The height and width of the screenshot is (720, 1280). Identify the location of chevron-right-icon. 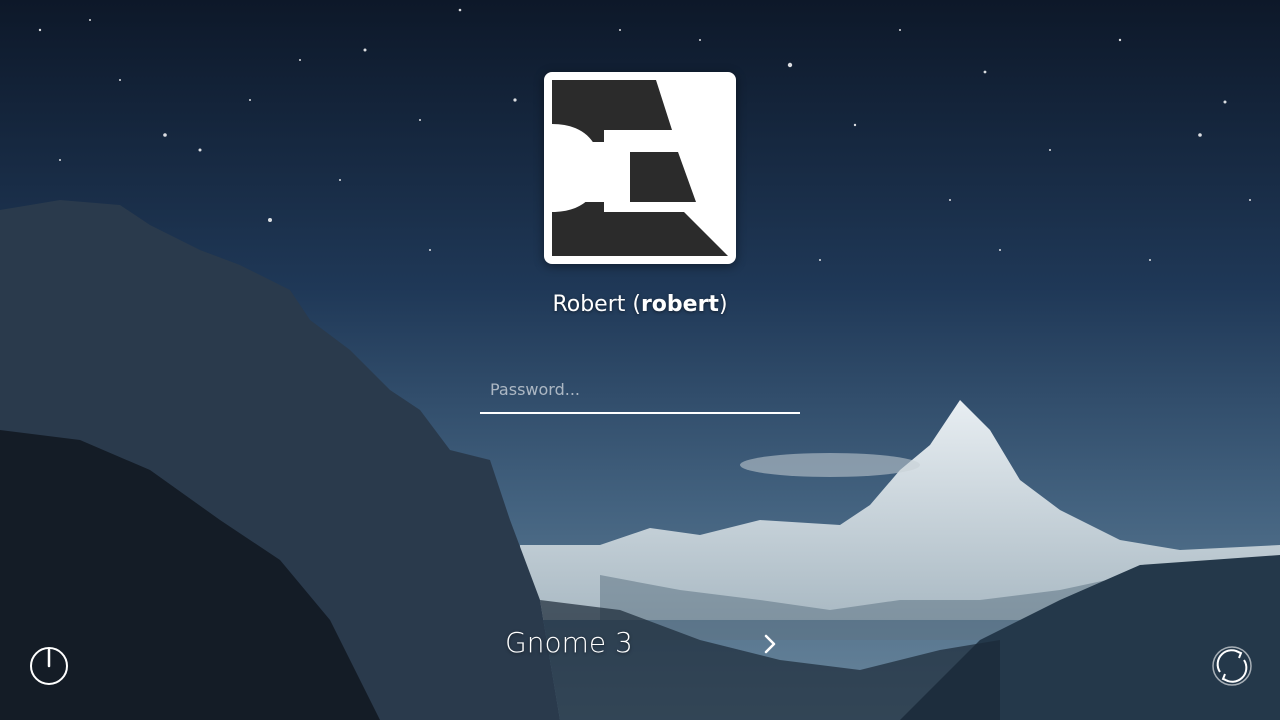
(770, 644).